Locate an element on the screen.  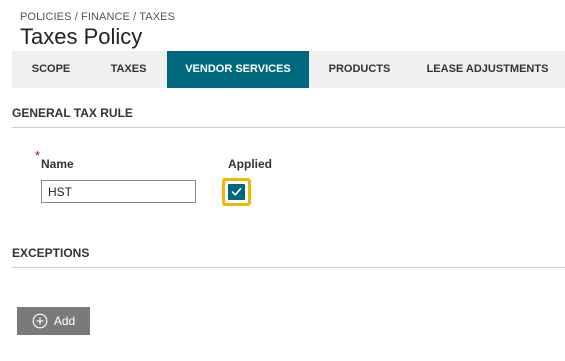
add-button-label: Add is located at coordinates (64, 321).